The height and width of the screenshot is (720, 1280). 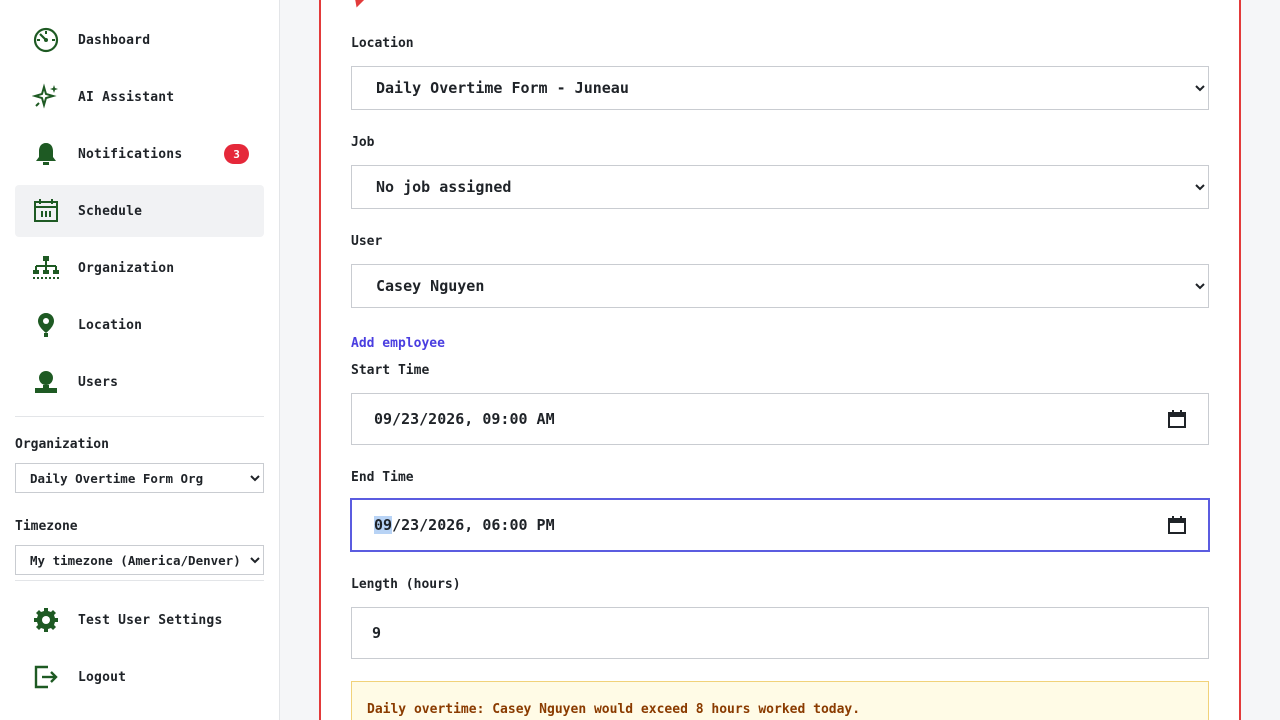 What do you see at coordinates (780, 633) in the screenshot?
I see `length-input: 9` at bounding box center [780, 633].